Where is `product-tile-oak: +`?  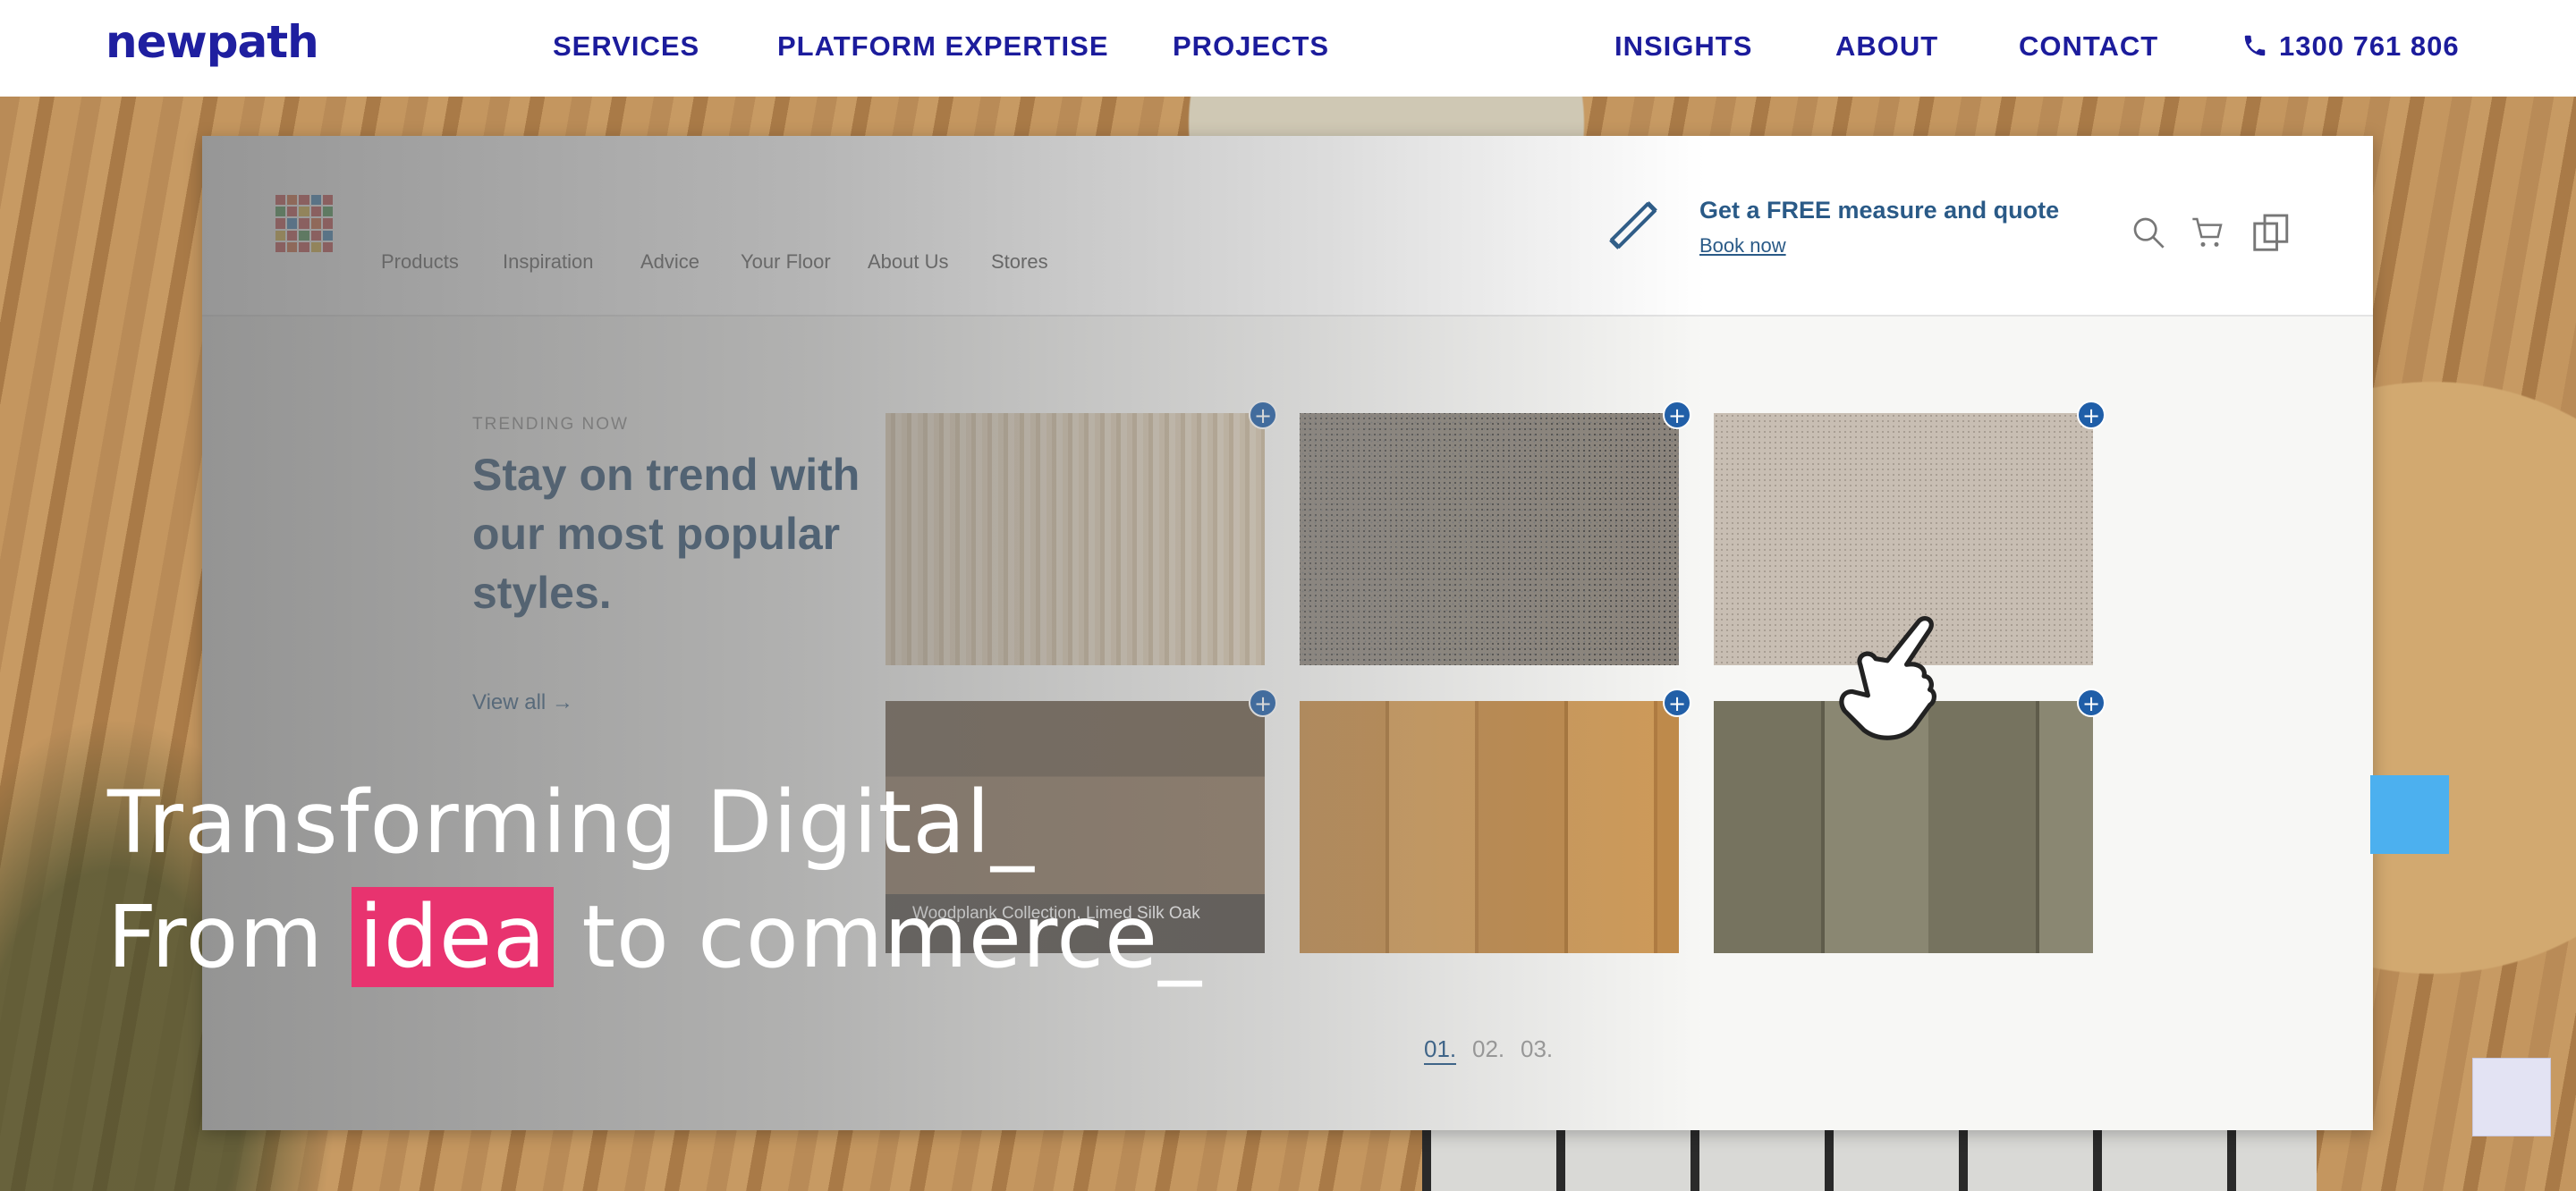
product-tile-oak: + is located at coordinates (1081, 533).